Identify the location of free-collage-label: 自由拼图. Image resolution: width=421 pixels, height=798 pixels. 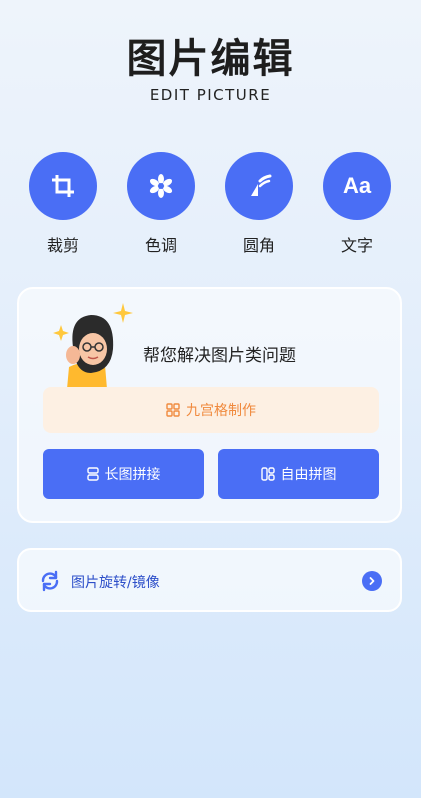
(308, 475).